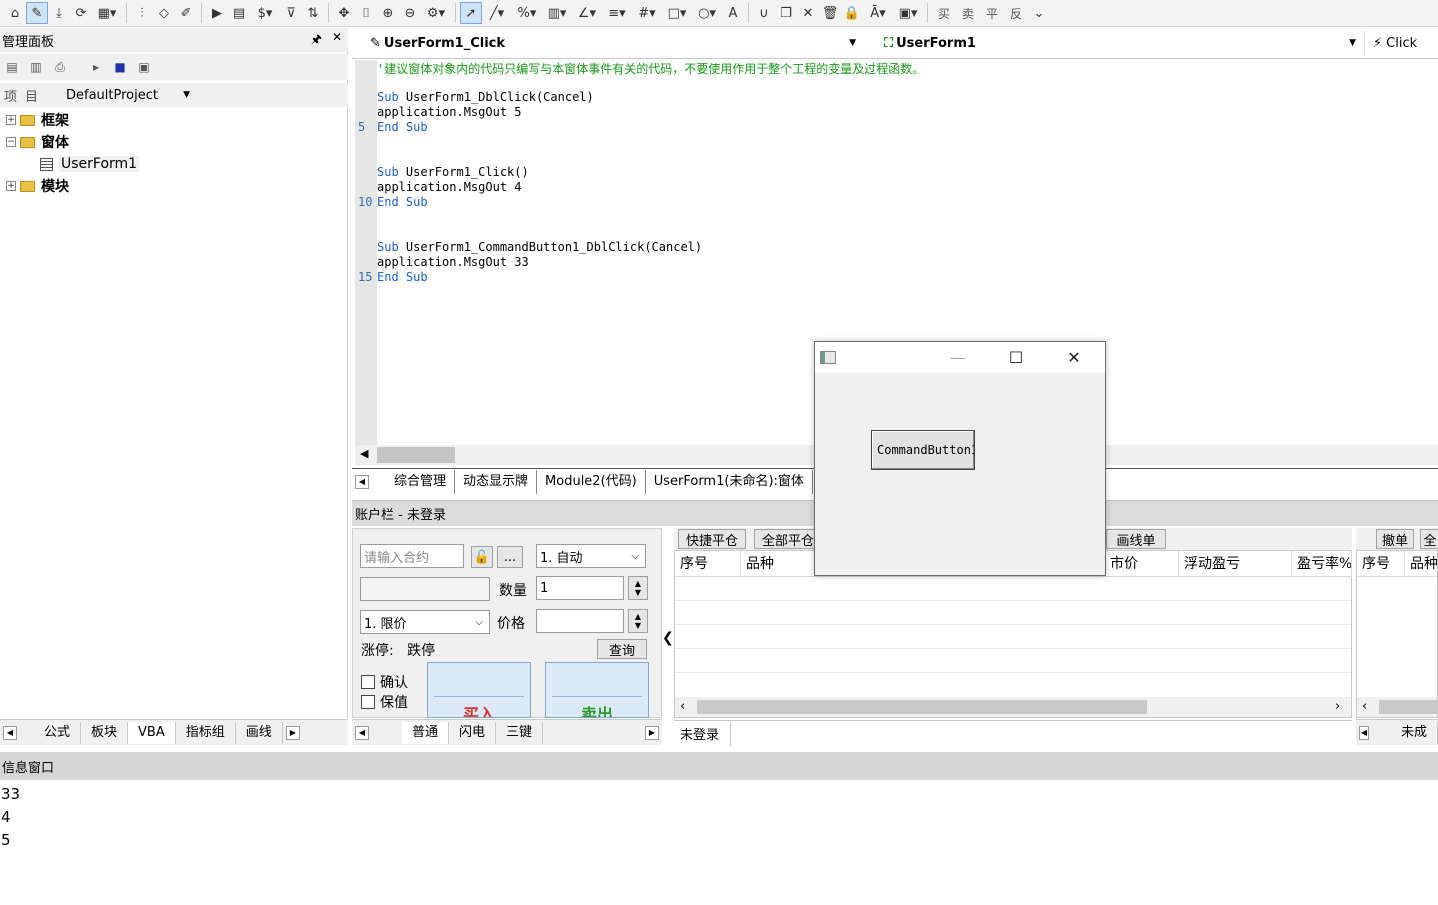  I want to click on properties-icon: ▣, so click(144, 67).